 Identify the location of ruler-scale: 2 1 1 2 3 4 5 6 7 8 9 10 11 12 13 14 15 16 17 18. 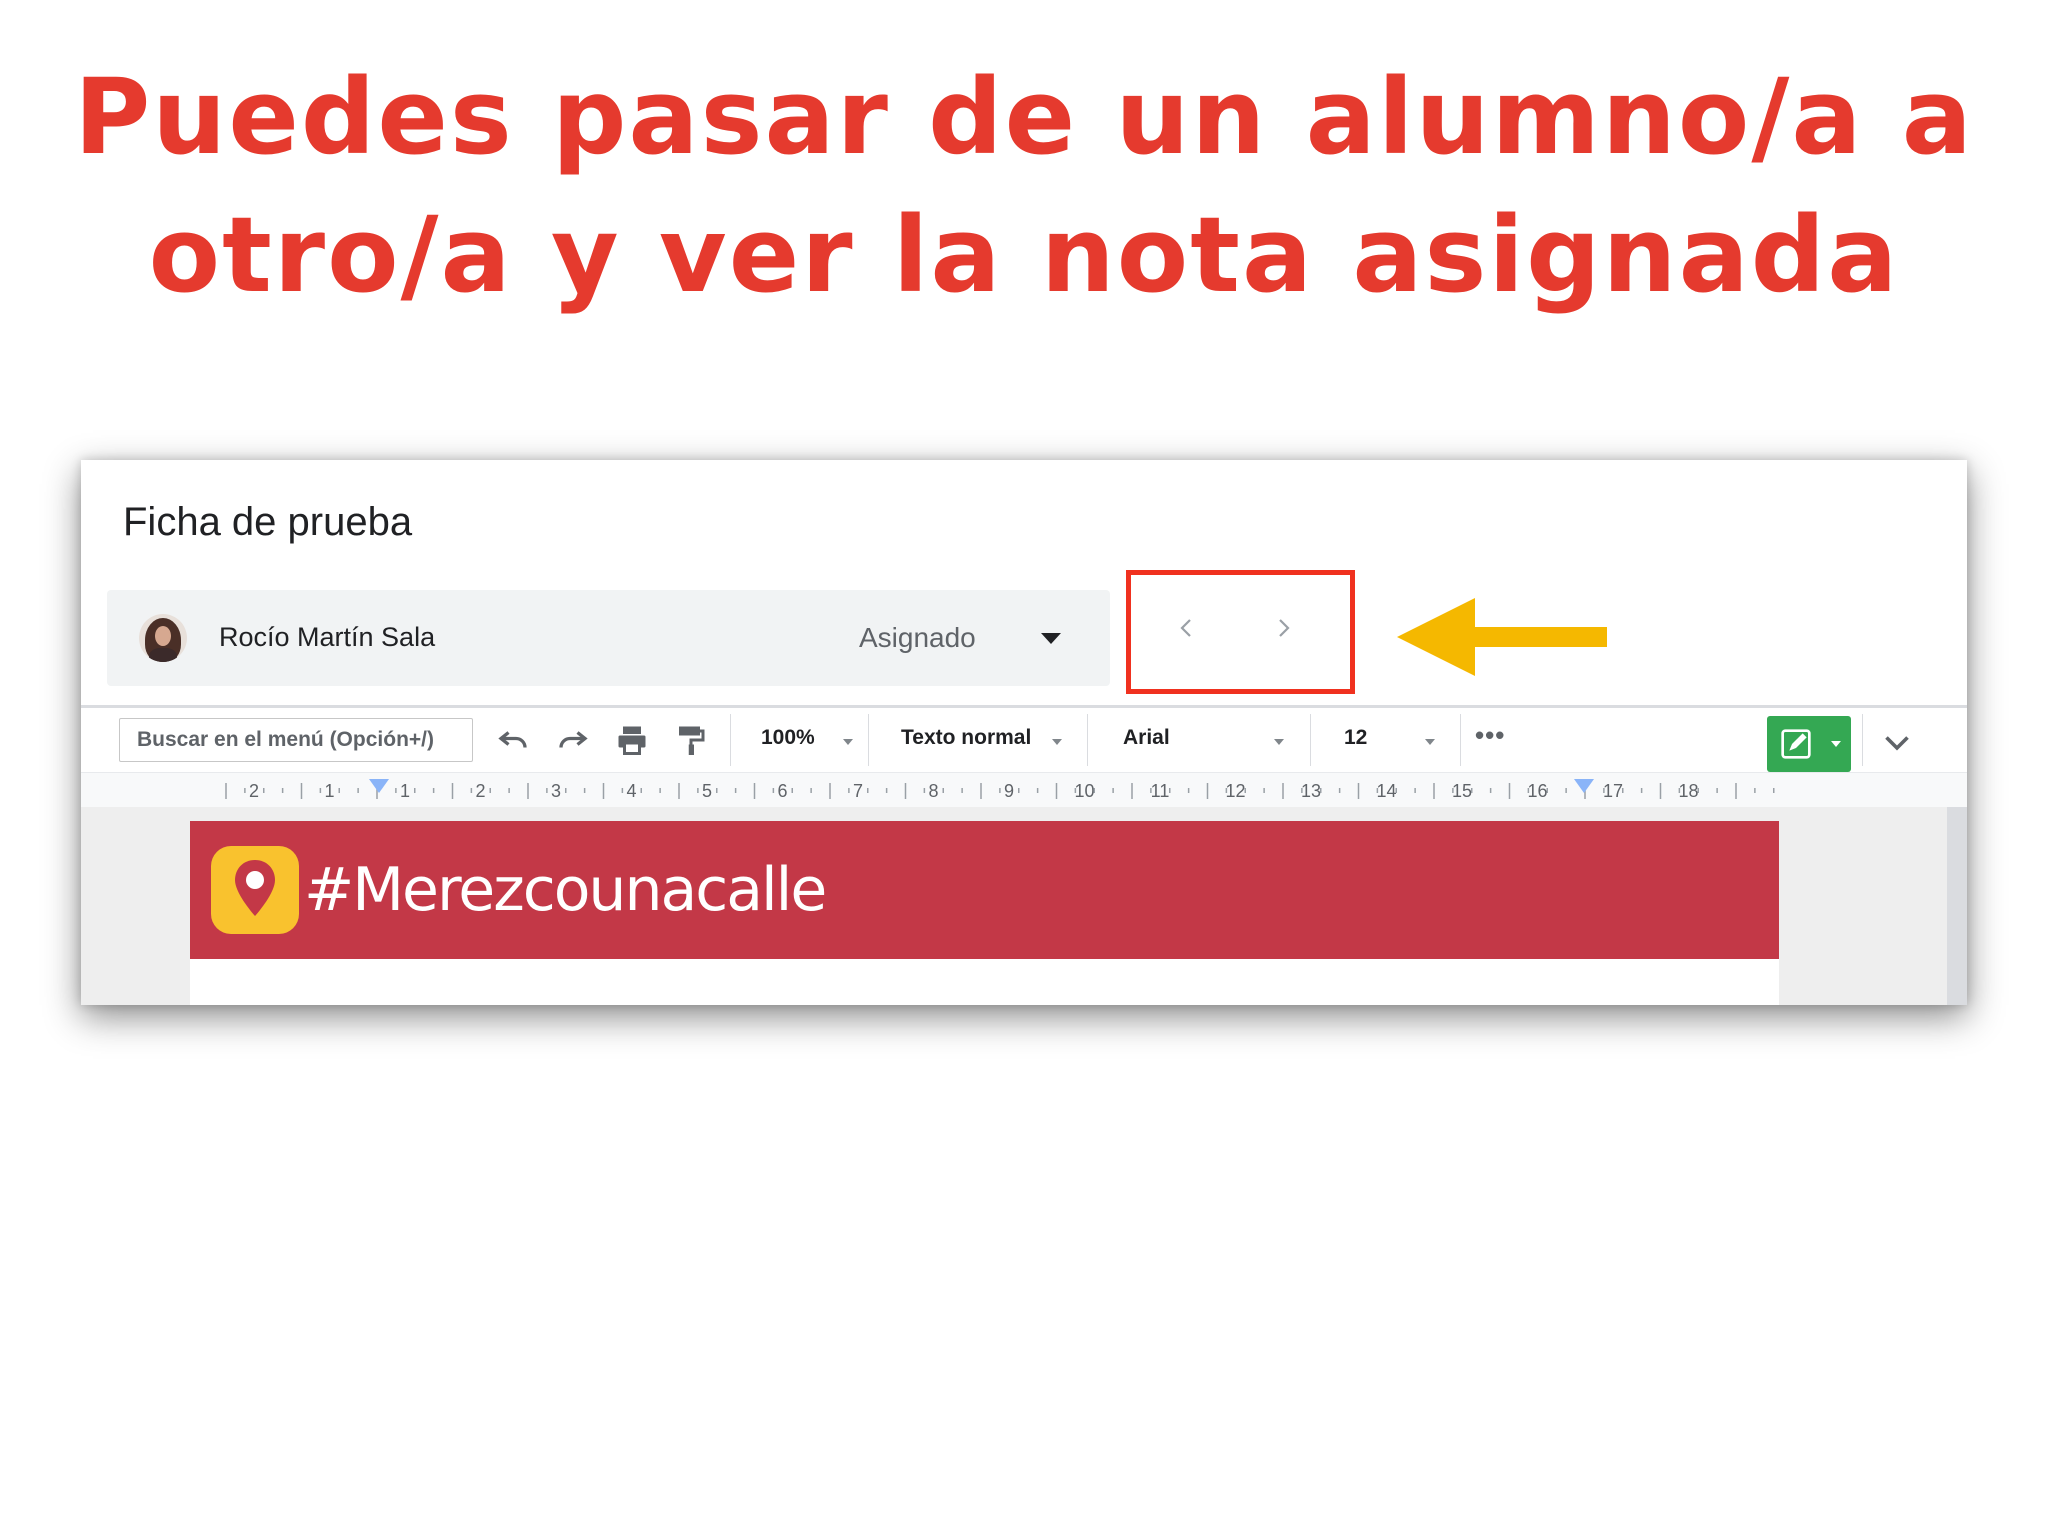
(1000, 790).